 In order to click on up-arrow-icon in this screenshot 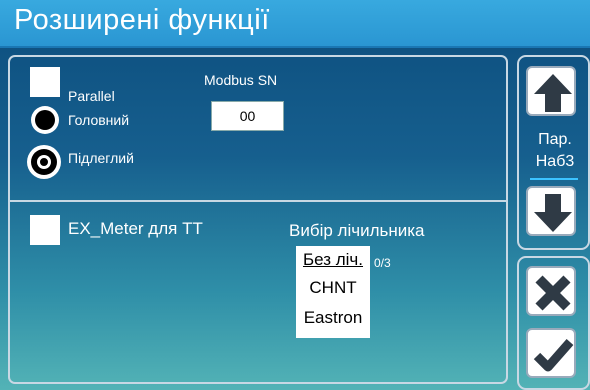, I will do `click(553, 93)`.